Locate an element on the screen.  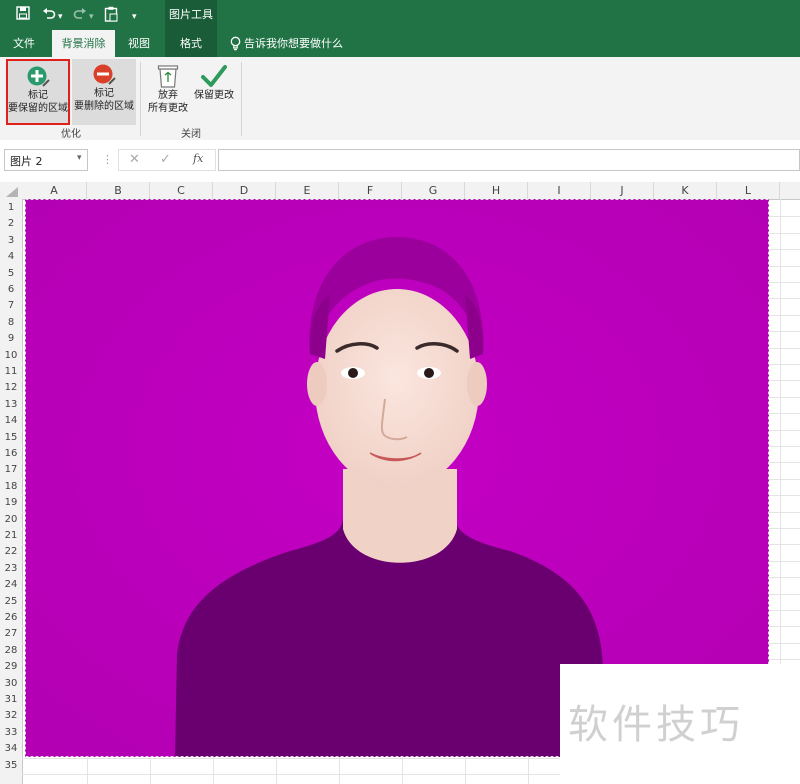
redo-dropdown-icon: ▾ is located at coordinates (91, 17).